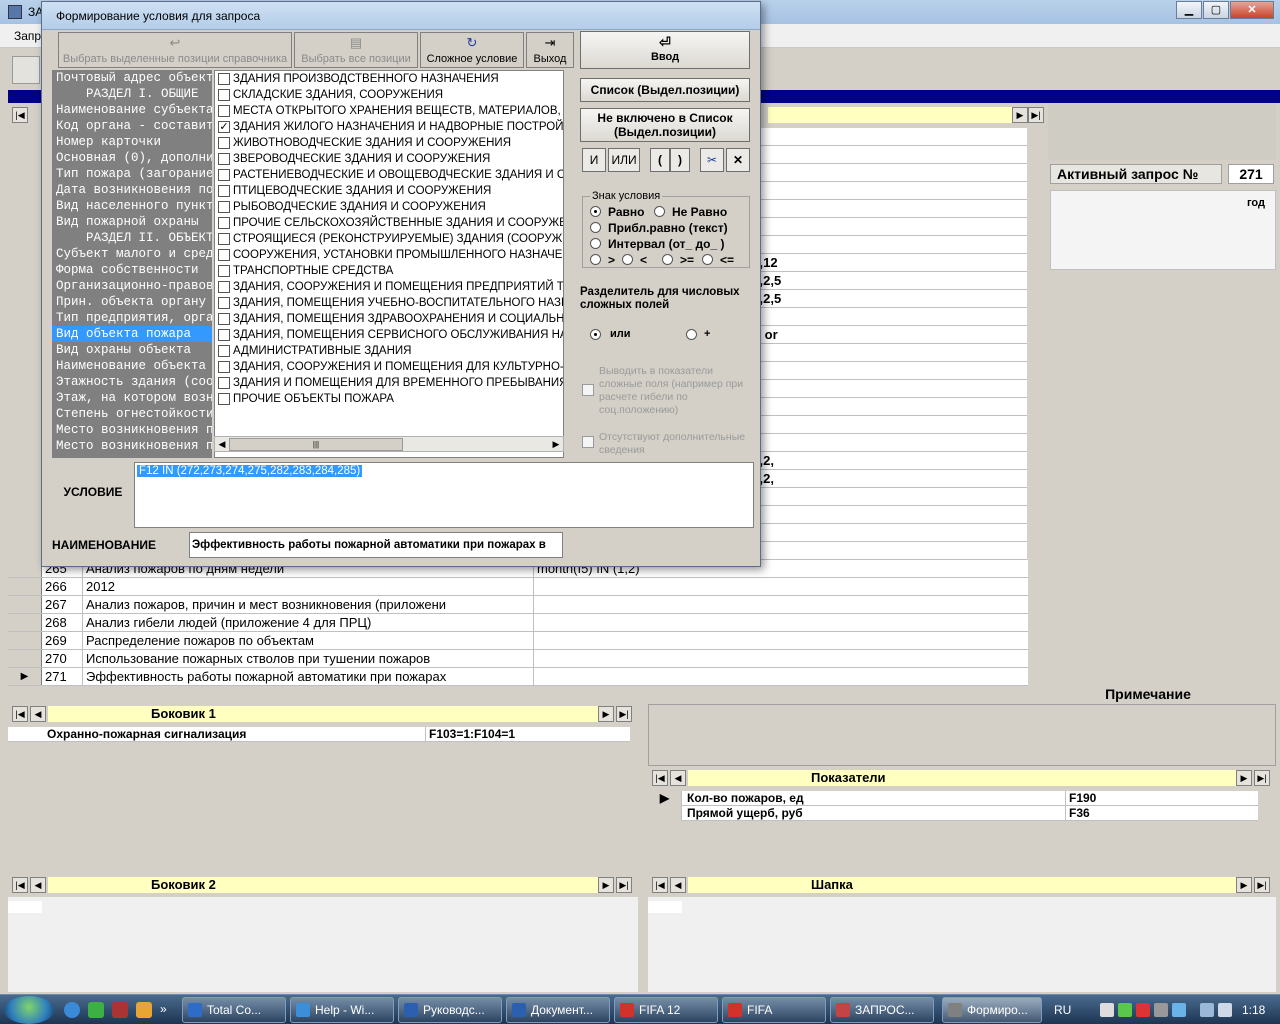  I want to click on field-item: Организационно-правов, so click(132, 286).